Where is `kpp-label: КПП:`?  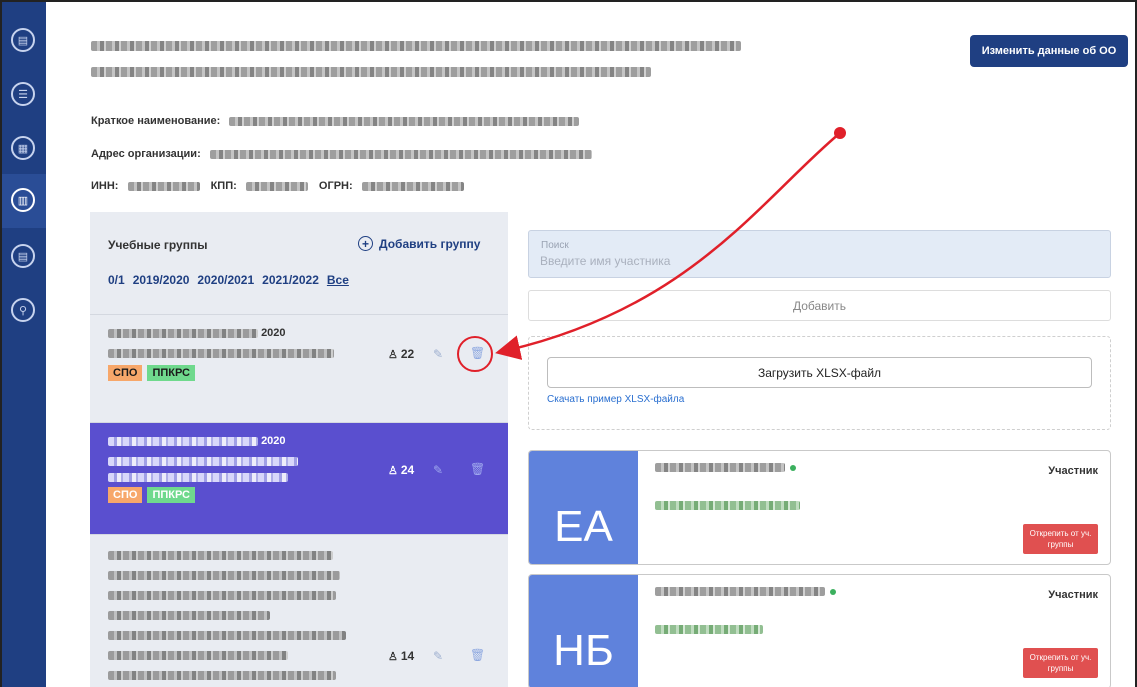
kpp-label: КПП: is located at coordinates (223, 186).